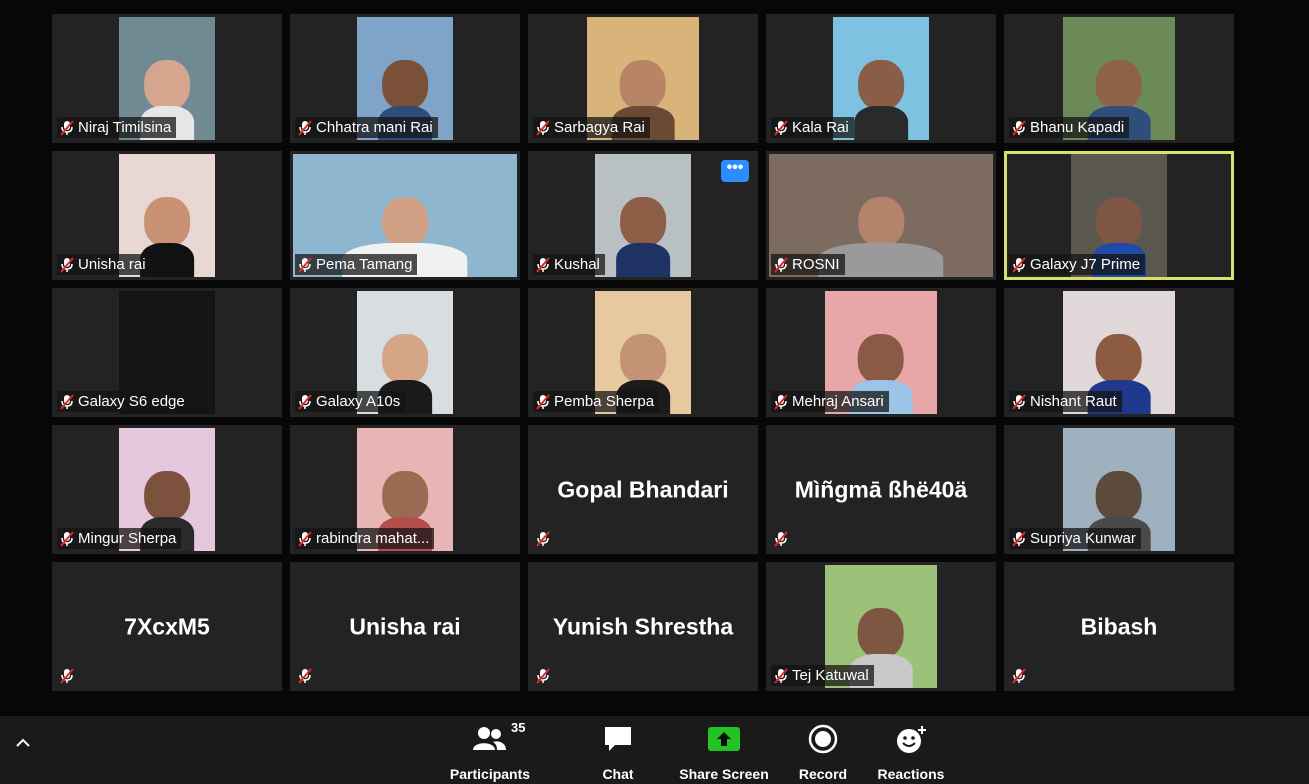  Describe the element at coordinates (881, 78) in the screenshot. I see `participant-tile: Kala Rai` at that location.